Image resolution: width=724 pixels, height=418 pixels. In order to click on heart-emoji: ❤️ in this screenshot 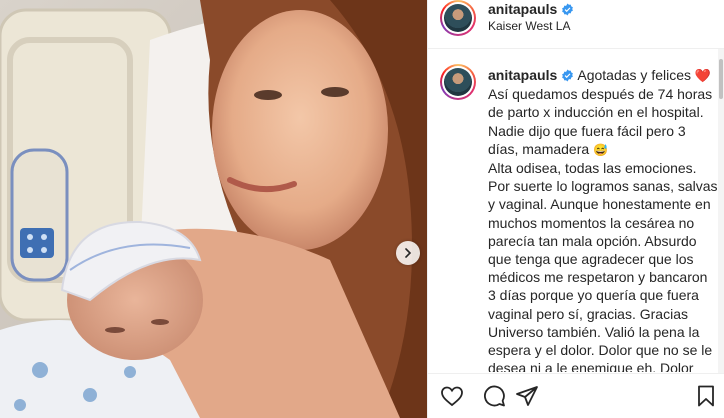, I will do `click(703, 75)`.